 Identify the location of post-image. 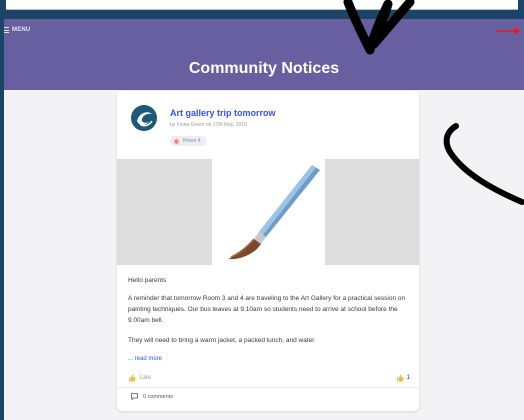
(268, 212).